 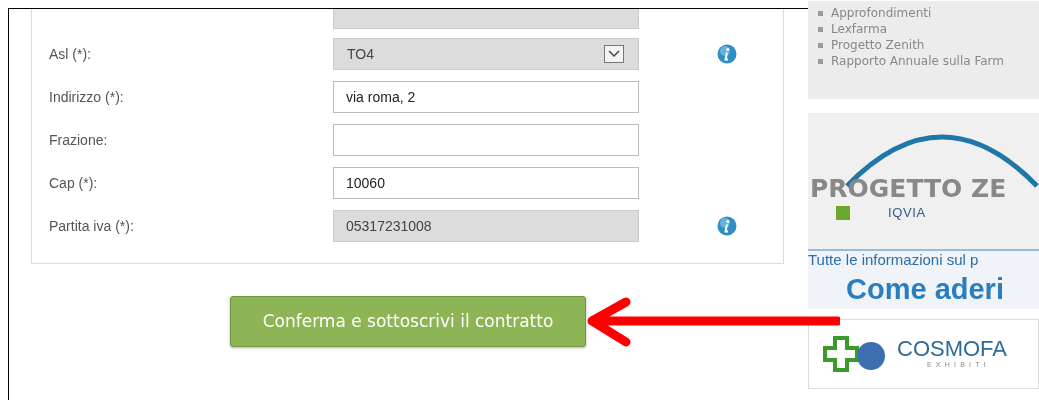 I want to click on banner-title: PROGETTO ZE, so click(x=908, y=188).